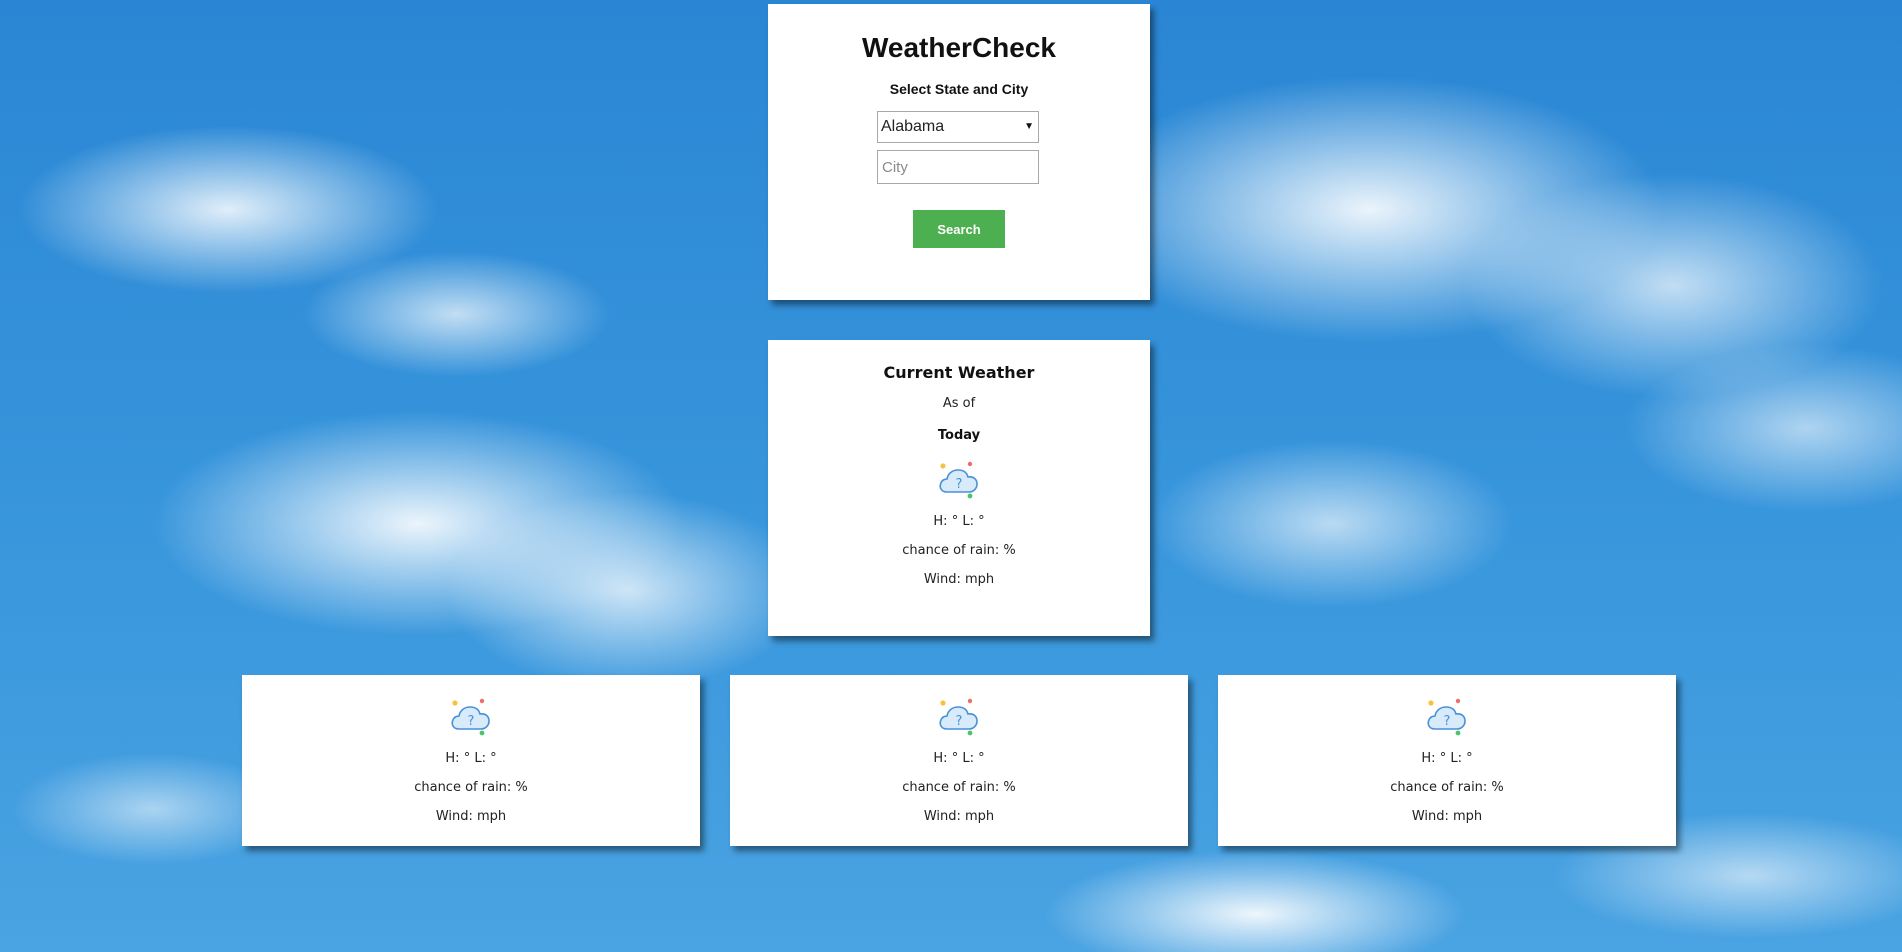 This screenshot has width=1902, height=952. What do you see at coordinates (1029, 126) in the screenshot?
I see `dropdown-arrow-icon: ▼` at bounding box center [1029, 126].